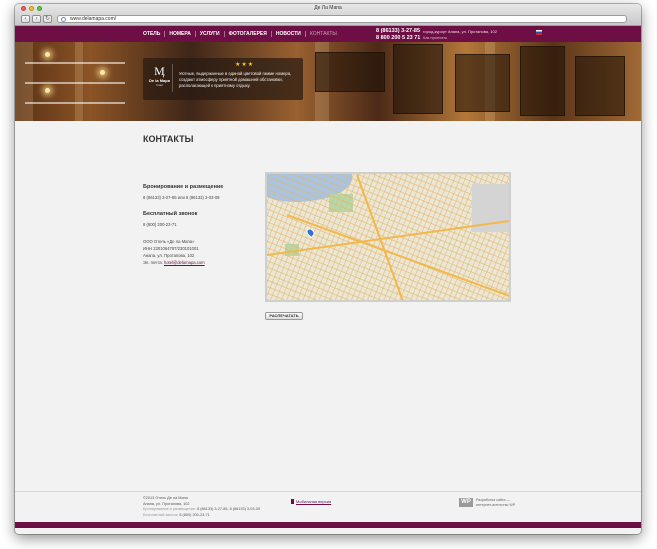 The height and width of the screenshot is (549, 657). I want to click on browser-nav-buttons: ‹ › ↻, so click(36, 19).